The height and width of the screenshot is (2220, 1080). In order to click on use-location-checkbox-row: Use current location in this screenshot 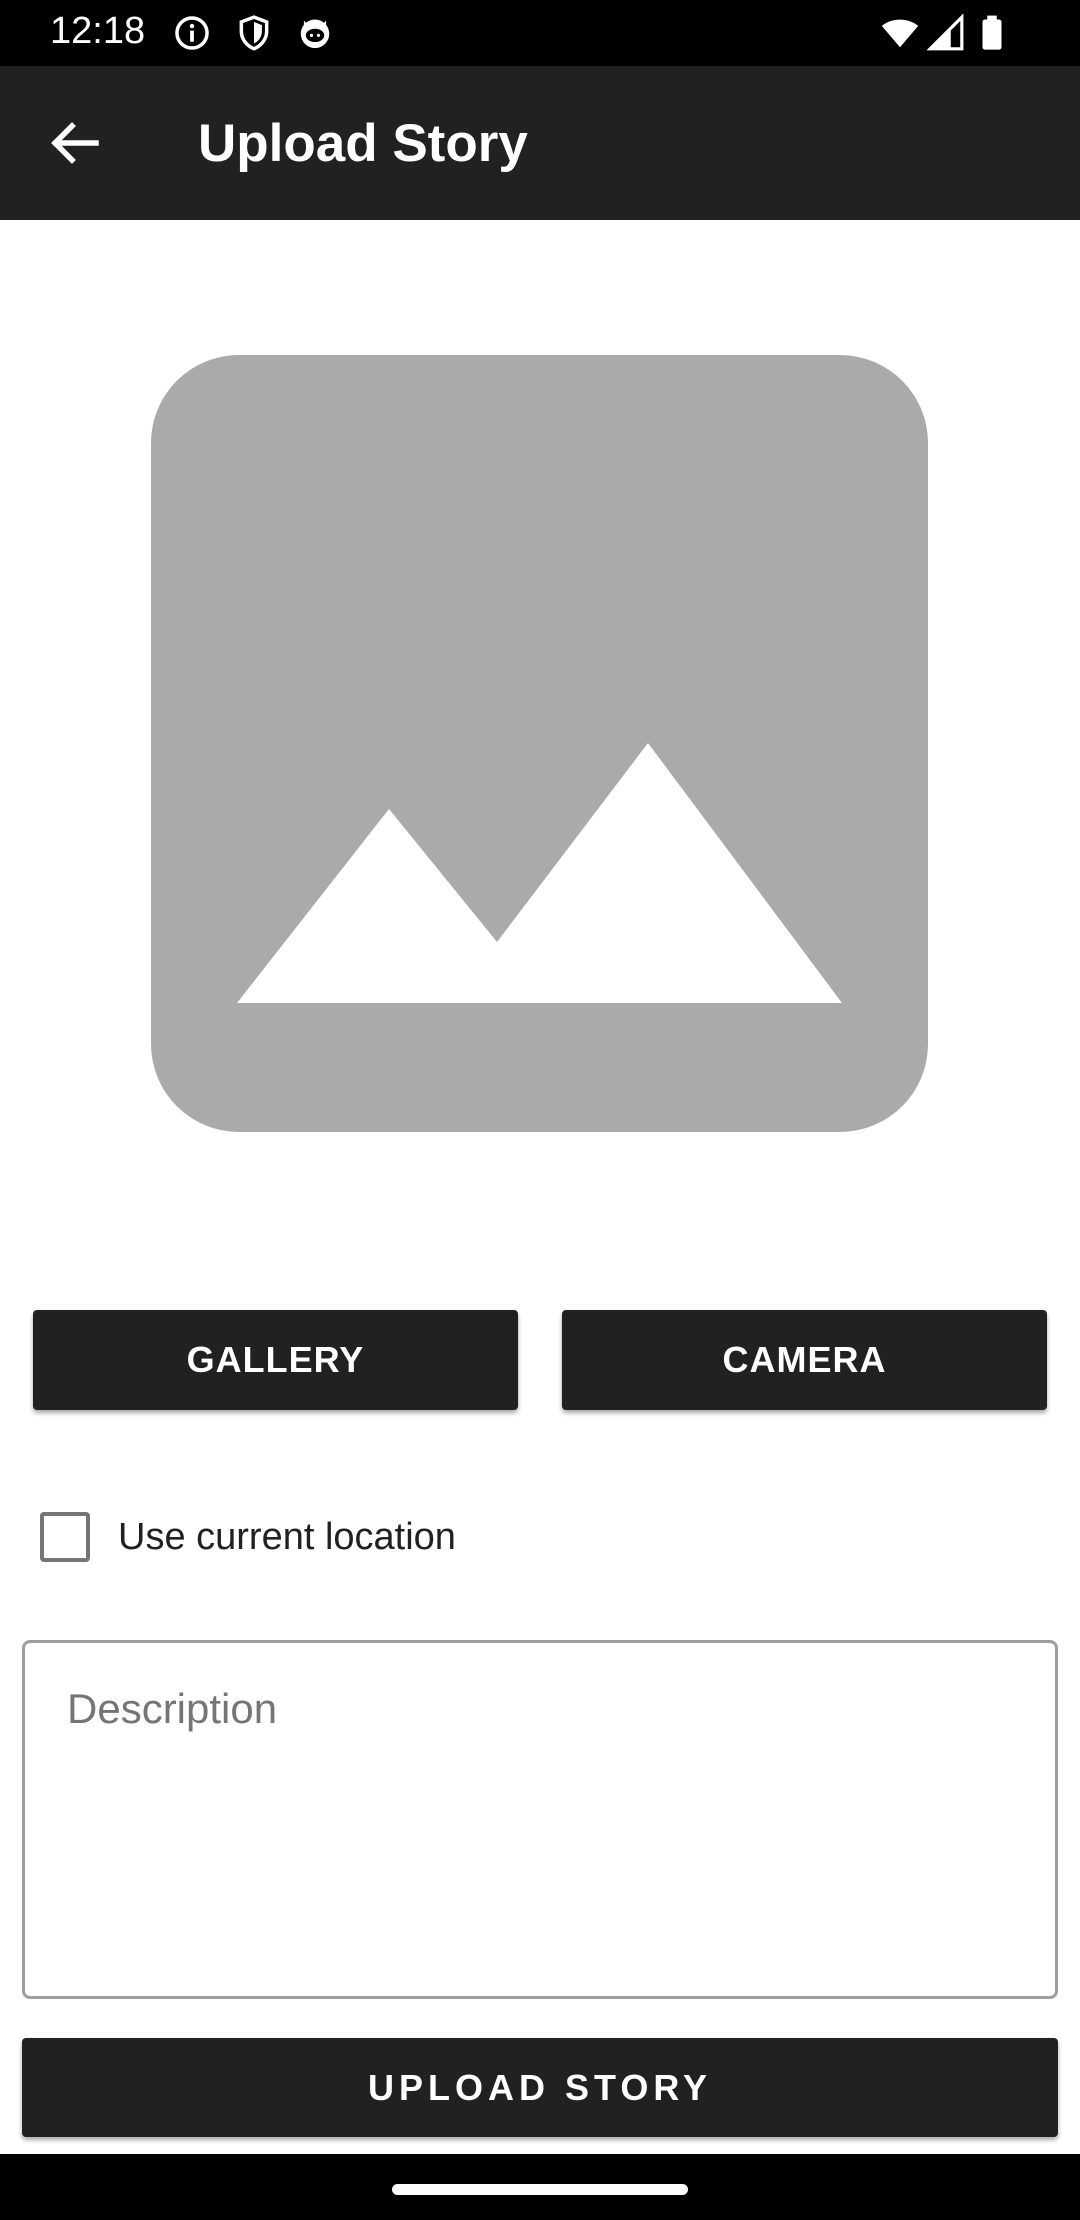, I will do `click(248, 1537)`.